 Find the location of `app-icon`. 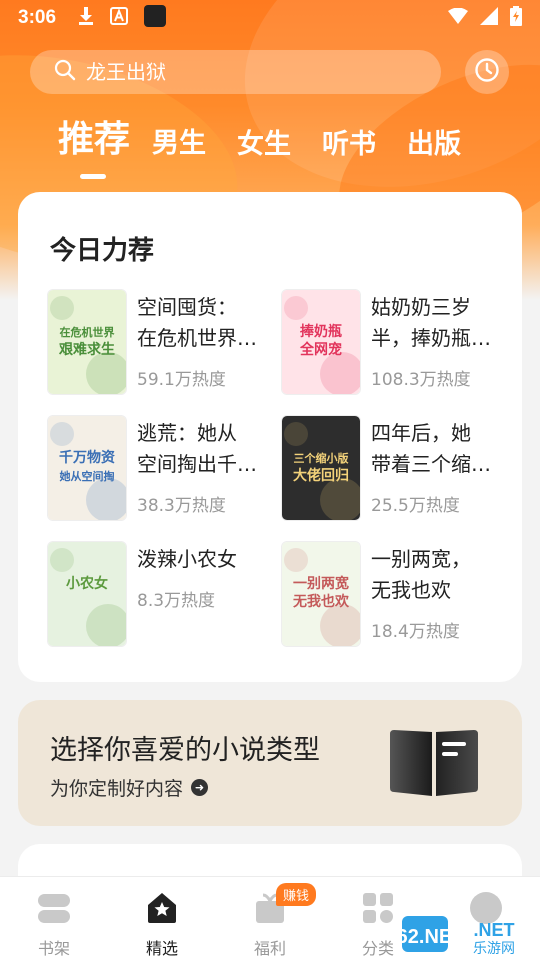

app-icon is located at coordinates (155, 18).